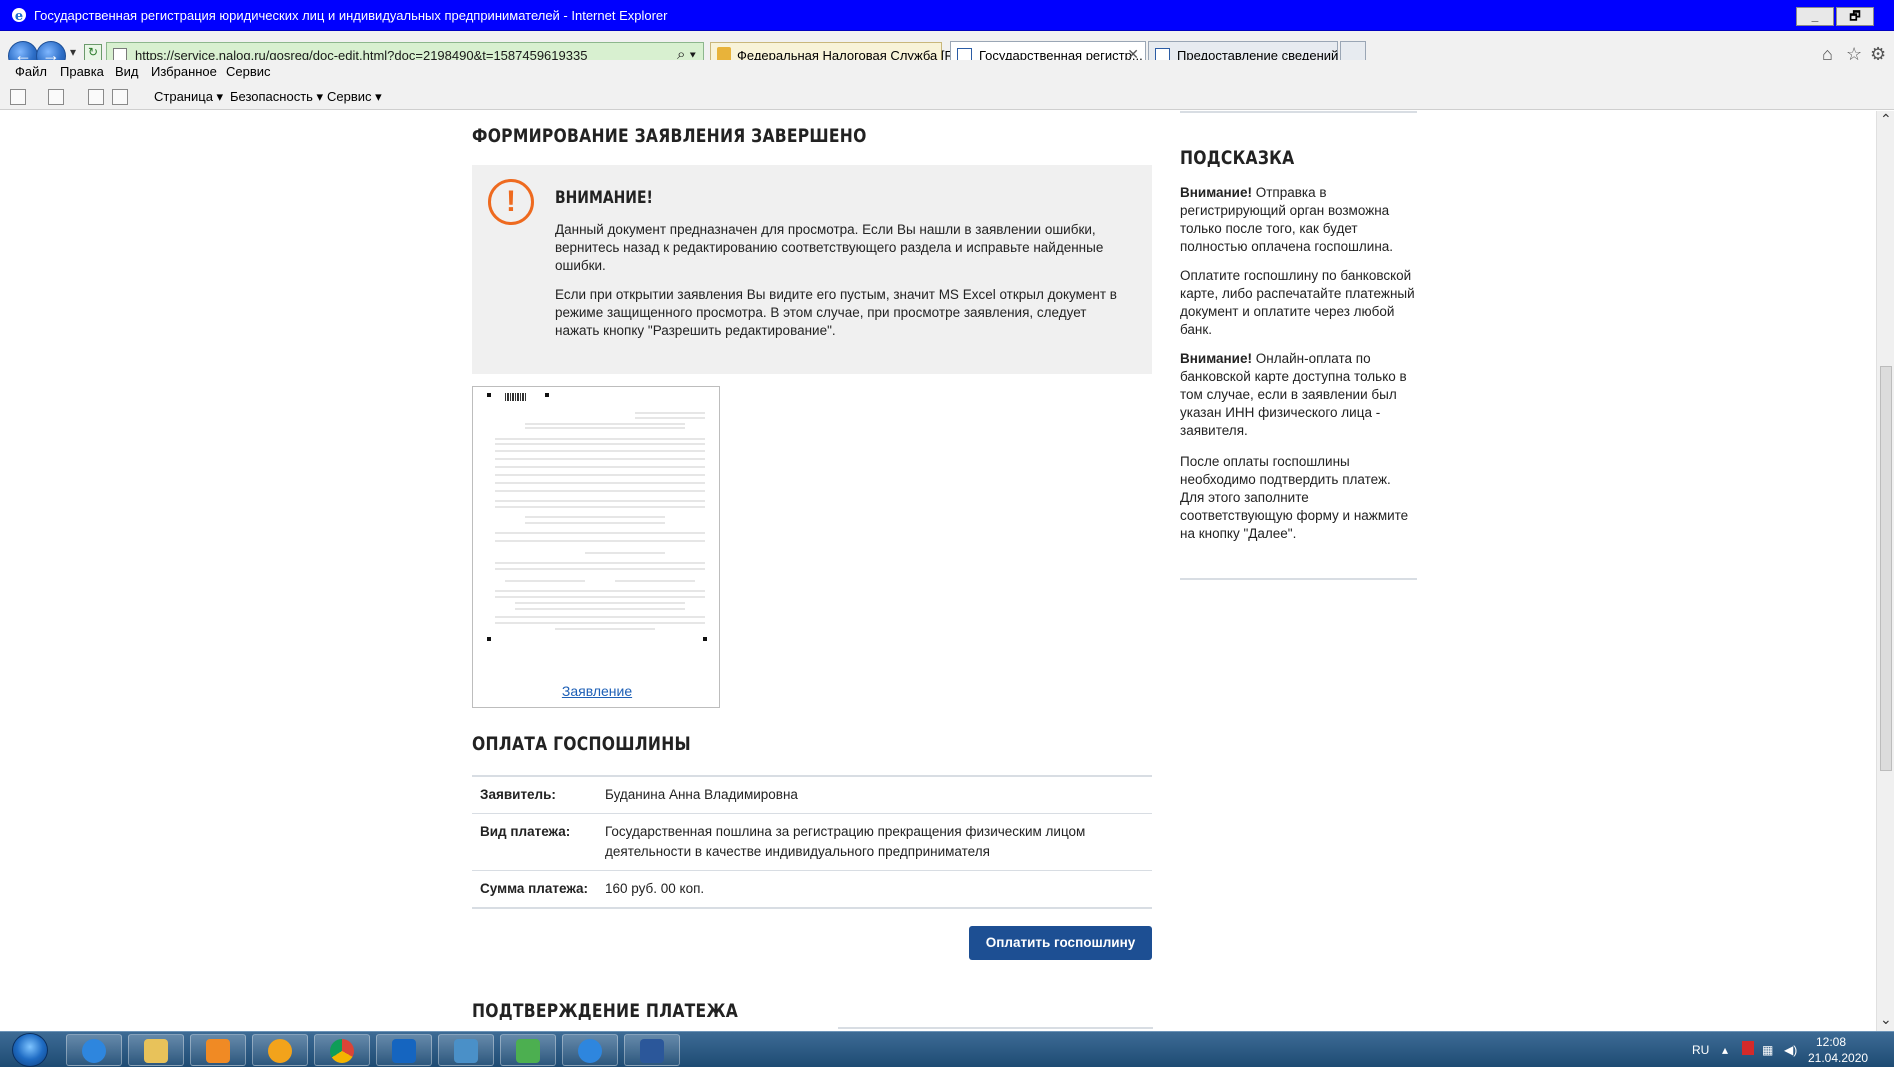 The height and width of the screenshot is (1067, 1894). I want to click on confirm-payment-title: ПОДТВЕРЖДЕНИЕ ПЛАТЕЖА, so click(605, 1011).